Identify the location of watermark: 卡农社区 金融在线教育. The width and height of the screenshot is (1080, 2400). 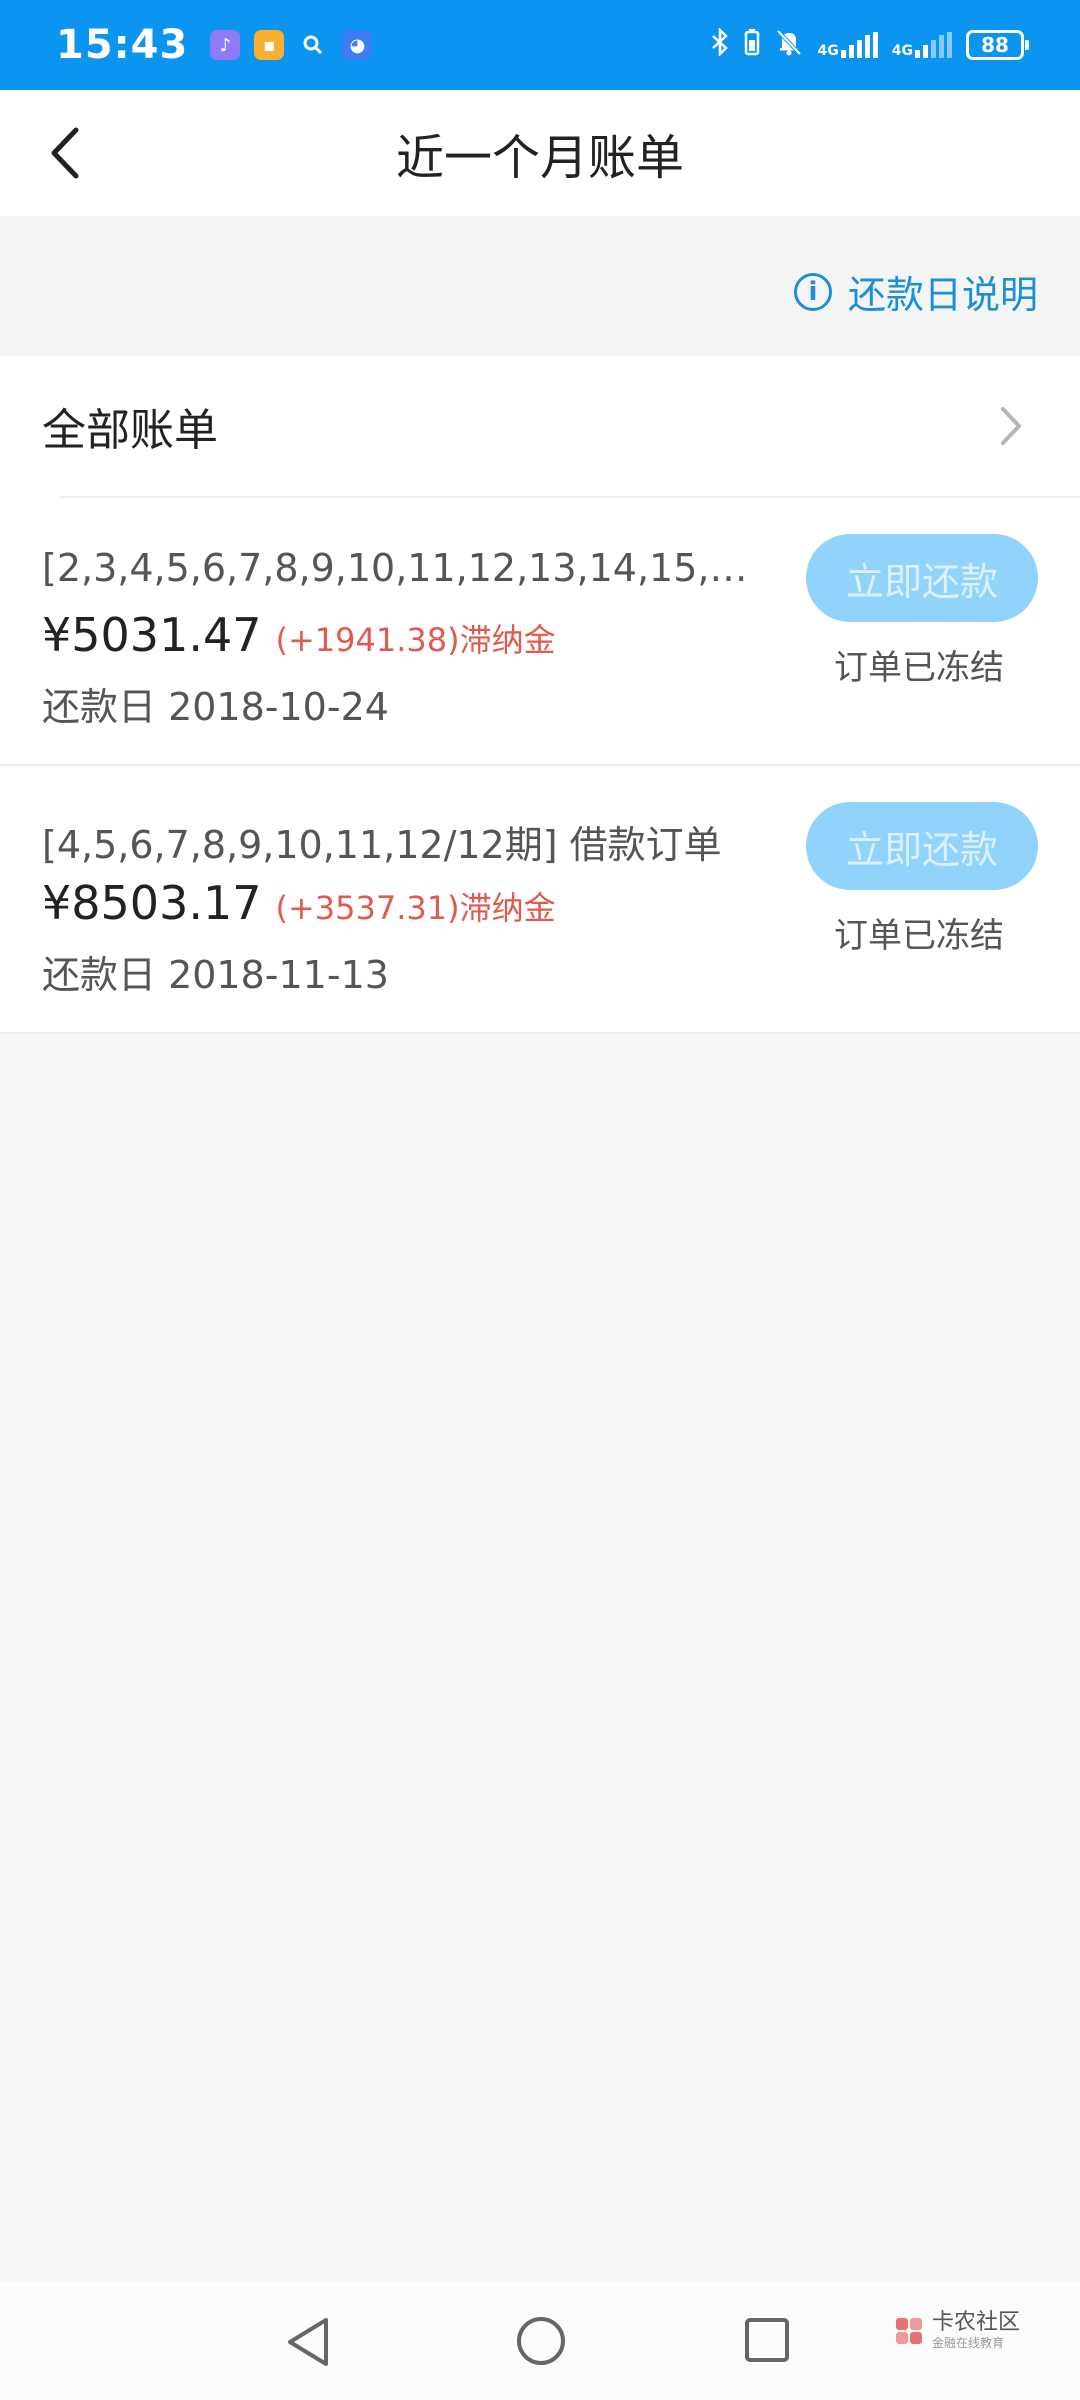
(957, 2330).